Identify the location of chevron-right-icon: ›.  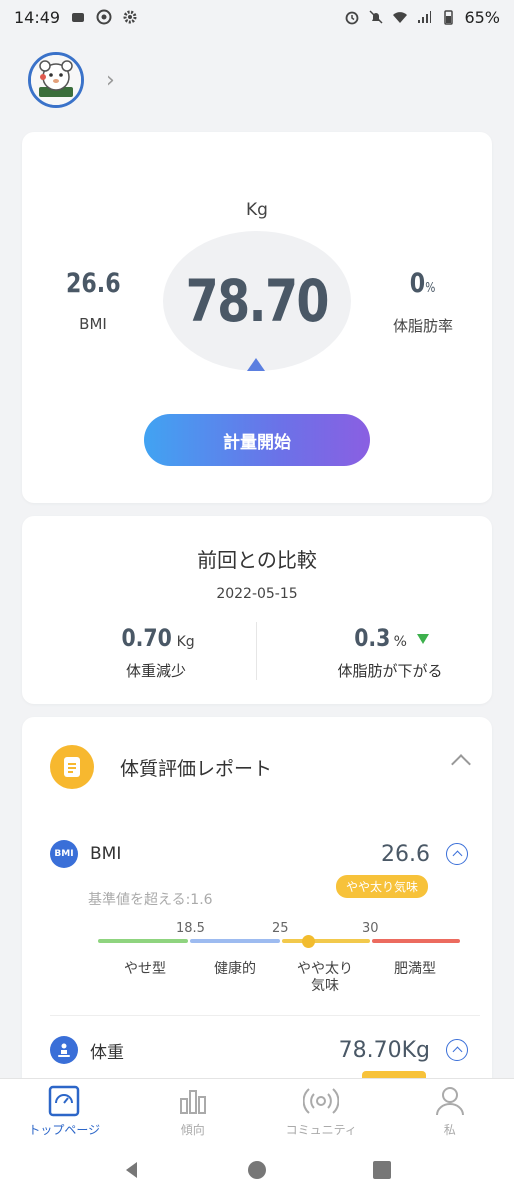
(110, 80).